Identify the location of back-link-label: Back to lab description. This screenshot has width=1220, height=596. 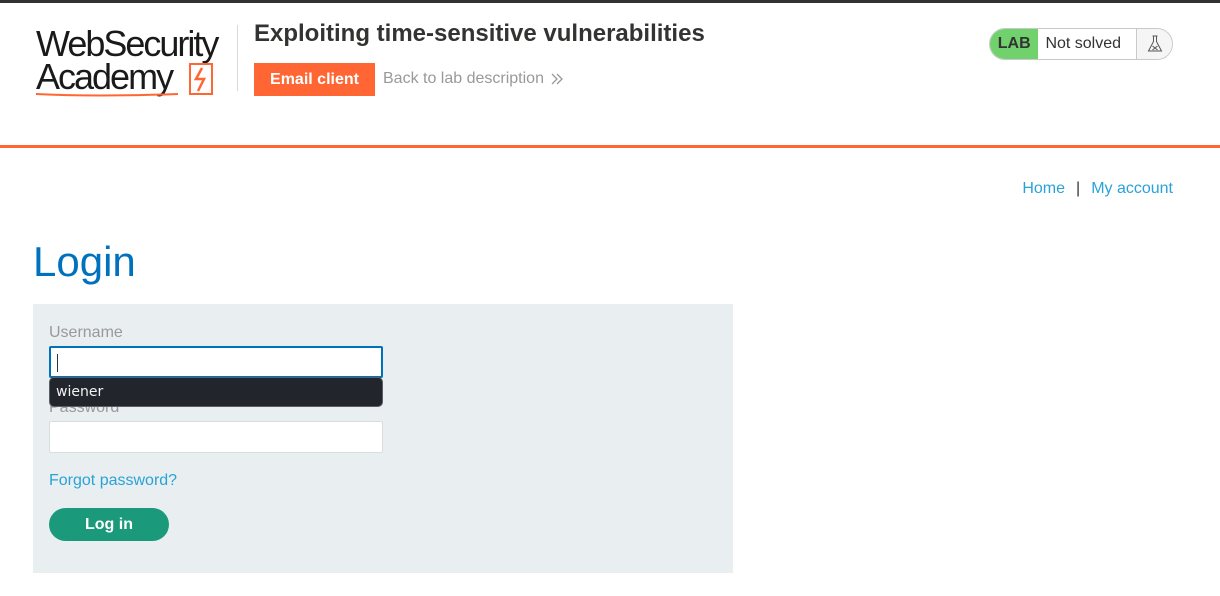
(463, 78).